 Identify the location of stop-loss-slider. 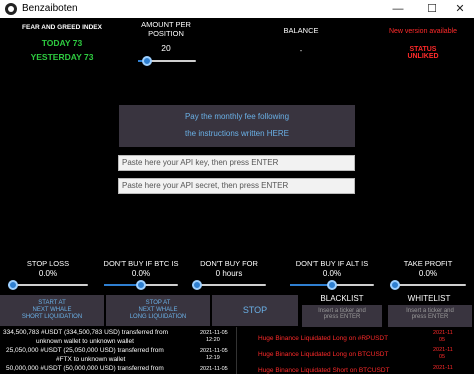
(48, 285).